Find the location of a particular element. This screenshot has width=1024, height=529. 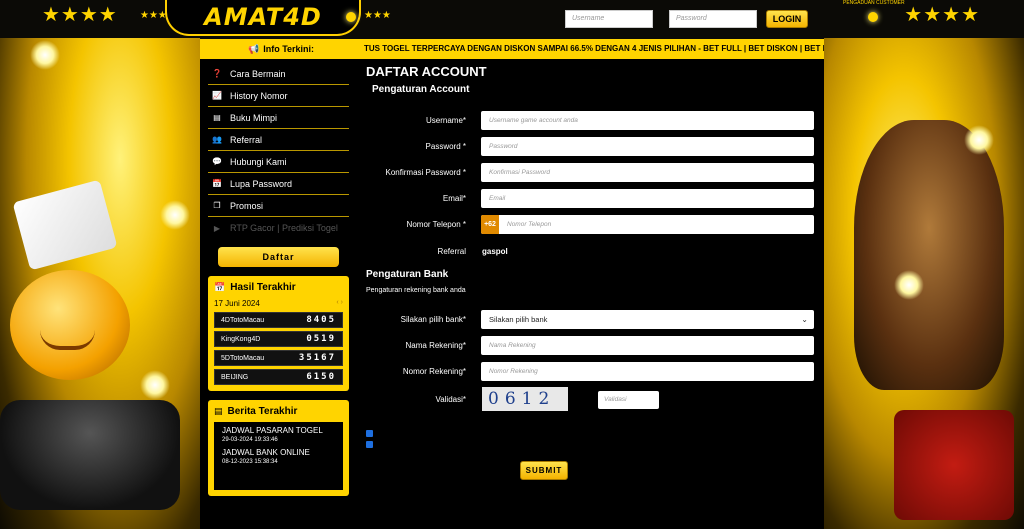

chart-line-icon: 📈 is located at coordinates (217, 95).